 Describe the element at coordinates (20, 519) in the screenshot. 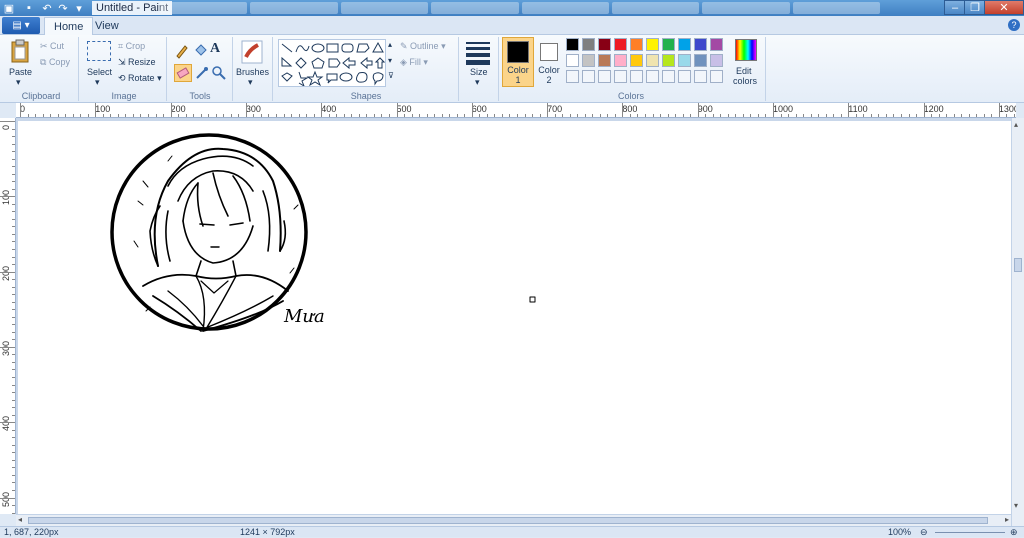

I see `scroll-left-arrow-icon: ◂` at that location.